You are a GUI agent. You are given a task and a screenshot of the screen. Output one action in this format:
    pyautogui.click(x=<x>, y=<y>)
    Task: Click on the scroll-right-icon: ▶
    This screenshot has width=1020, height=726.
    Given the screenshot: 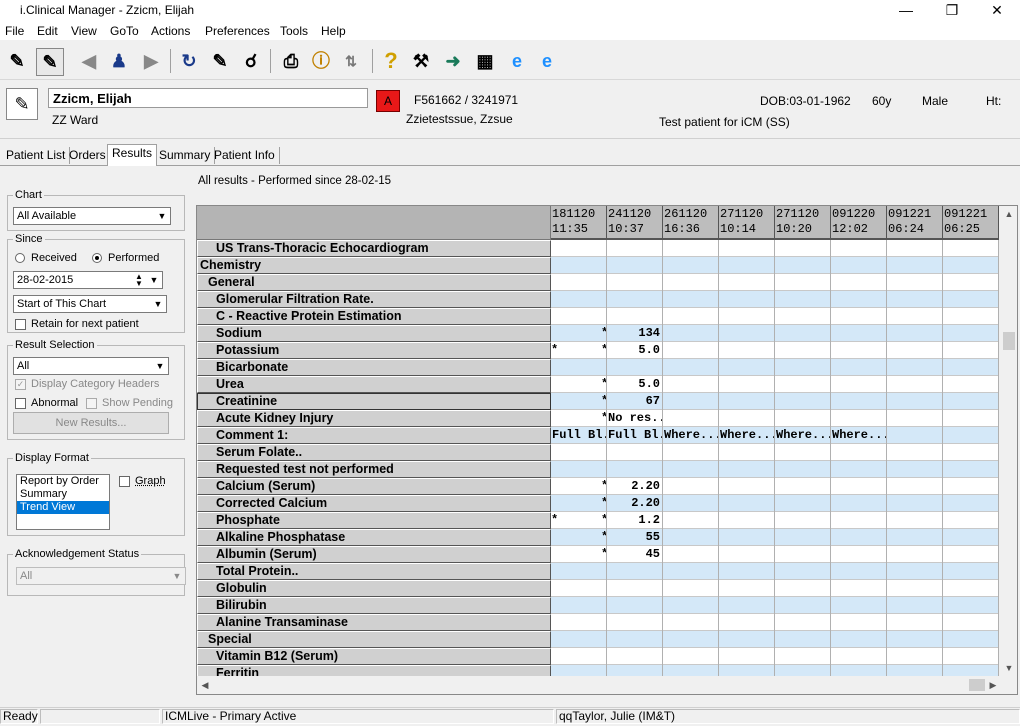 What is the action you would take?
    pyautogui.click(x=993, y=685)
    